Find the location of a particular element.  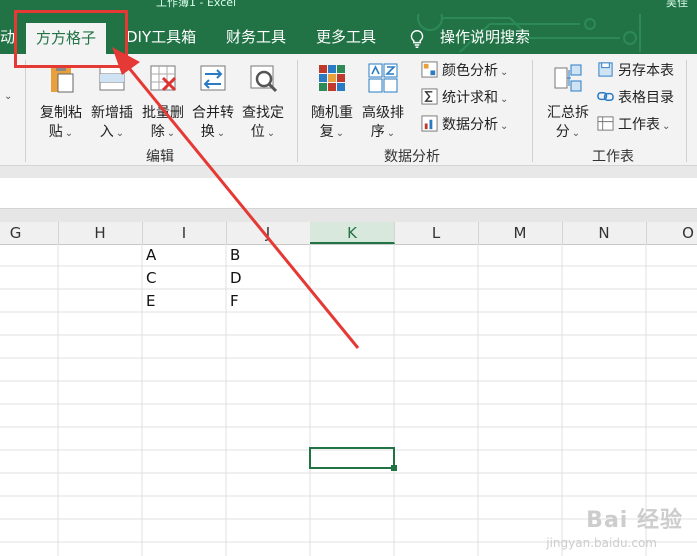

cell-j1: B is located at coordinates (233, 255).